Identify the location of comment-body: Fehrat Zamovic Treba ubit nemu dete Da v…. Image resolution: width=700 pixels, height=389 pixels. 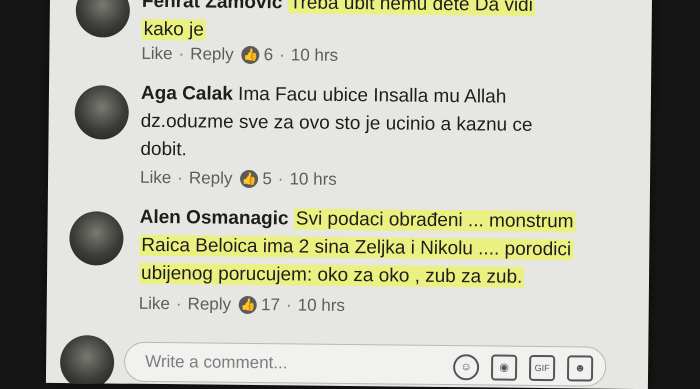
(391, 24).